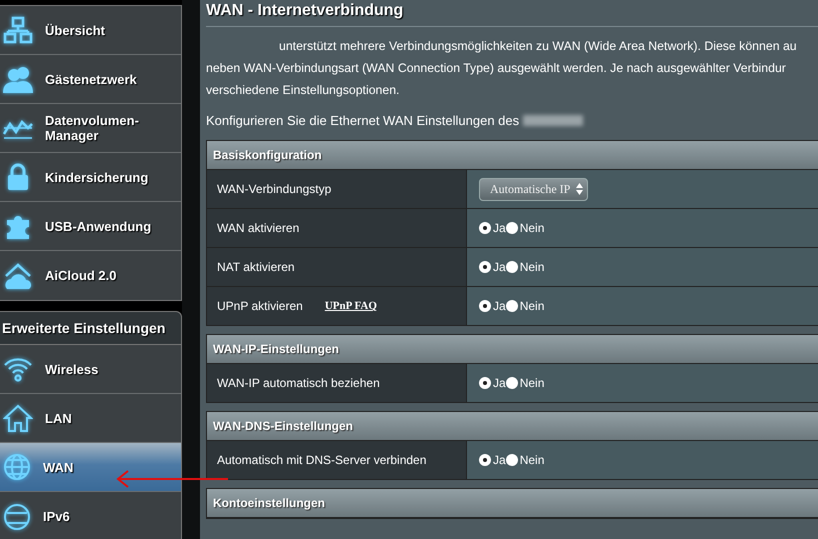 Image resolution: width=818 pixels, height=539 pixels. I want to click on section-header: WAN-IP-Einstellungen, so click(512, 349).